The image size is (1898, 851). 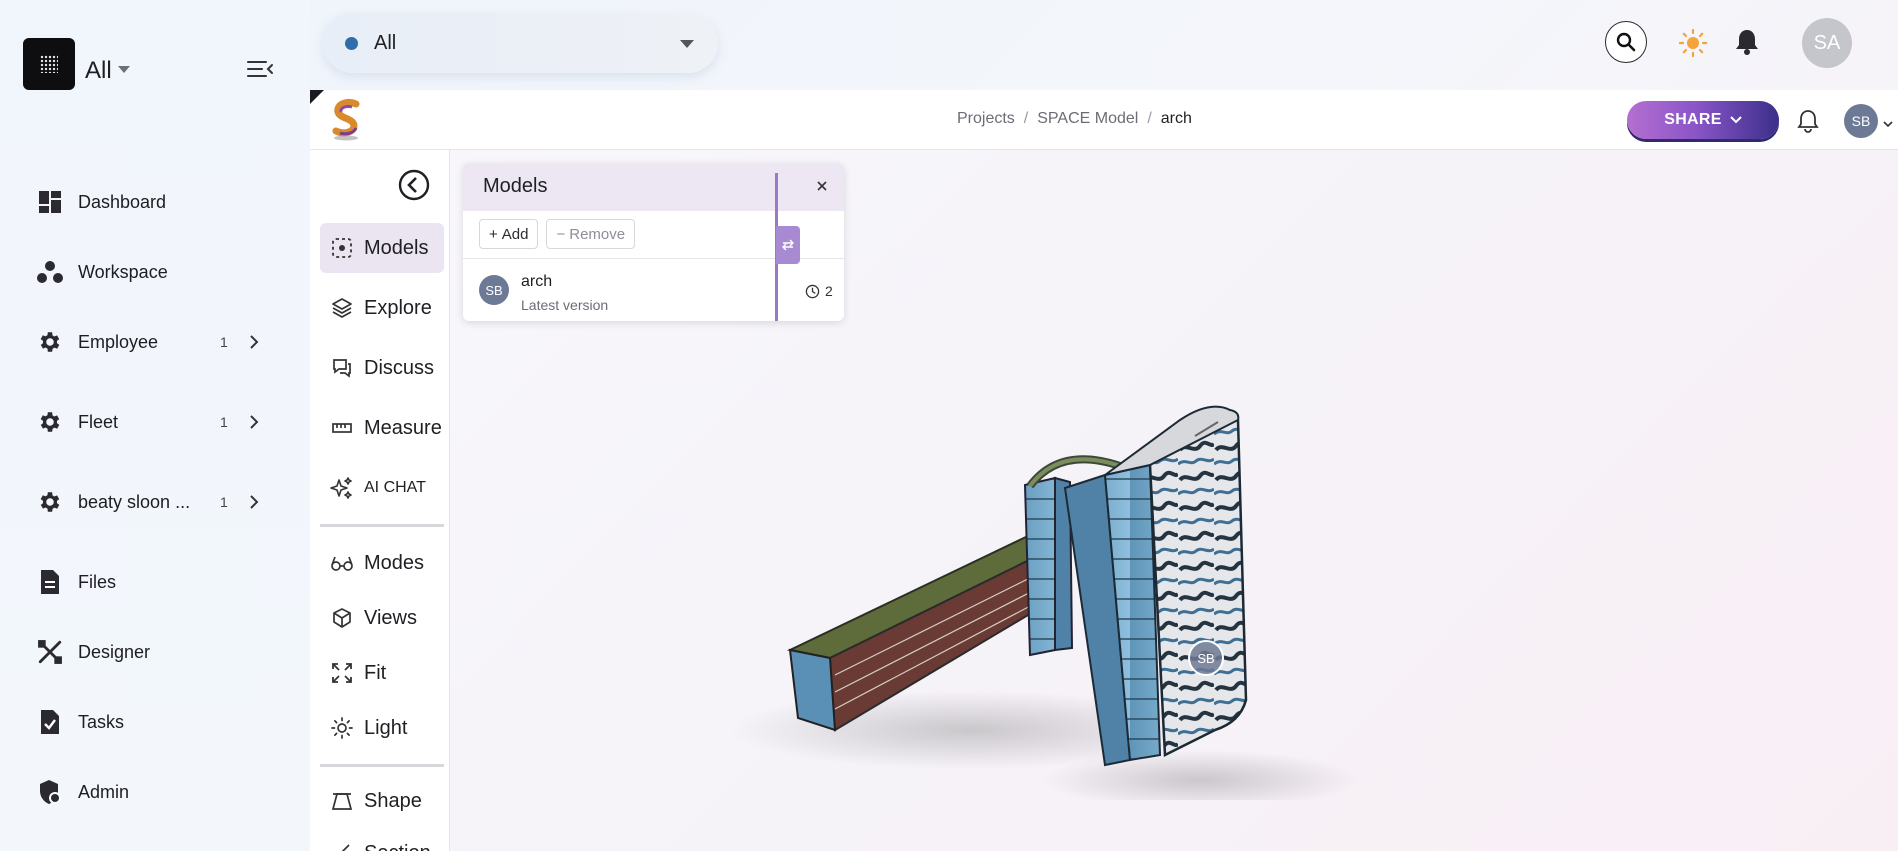 I want to click on sidebar-item-admin: Admin, so click(x=156, y=792).